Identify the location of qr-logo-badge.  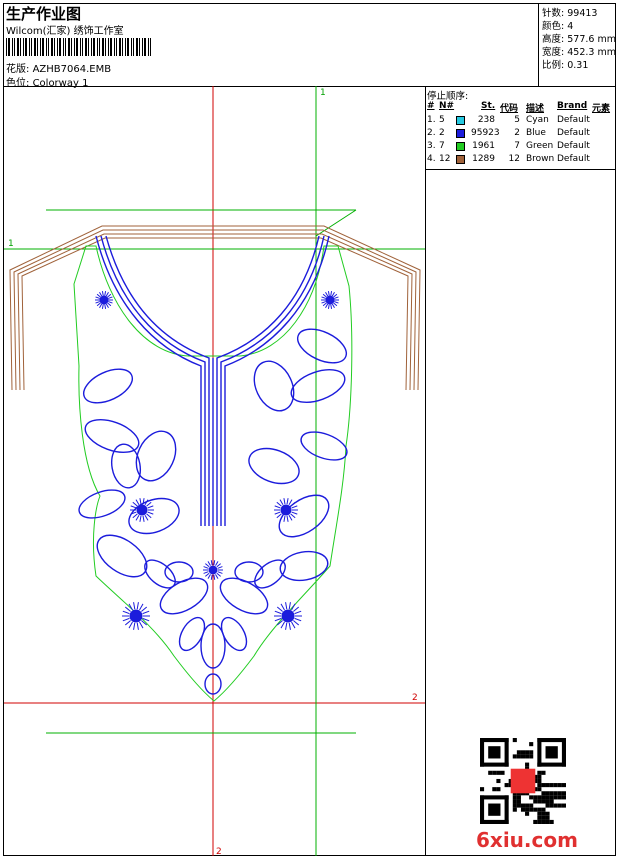
(523, 781).